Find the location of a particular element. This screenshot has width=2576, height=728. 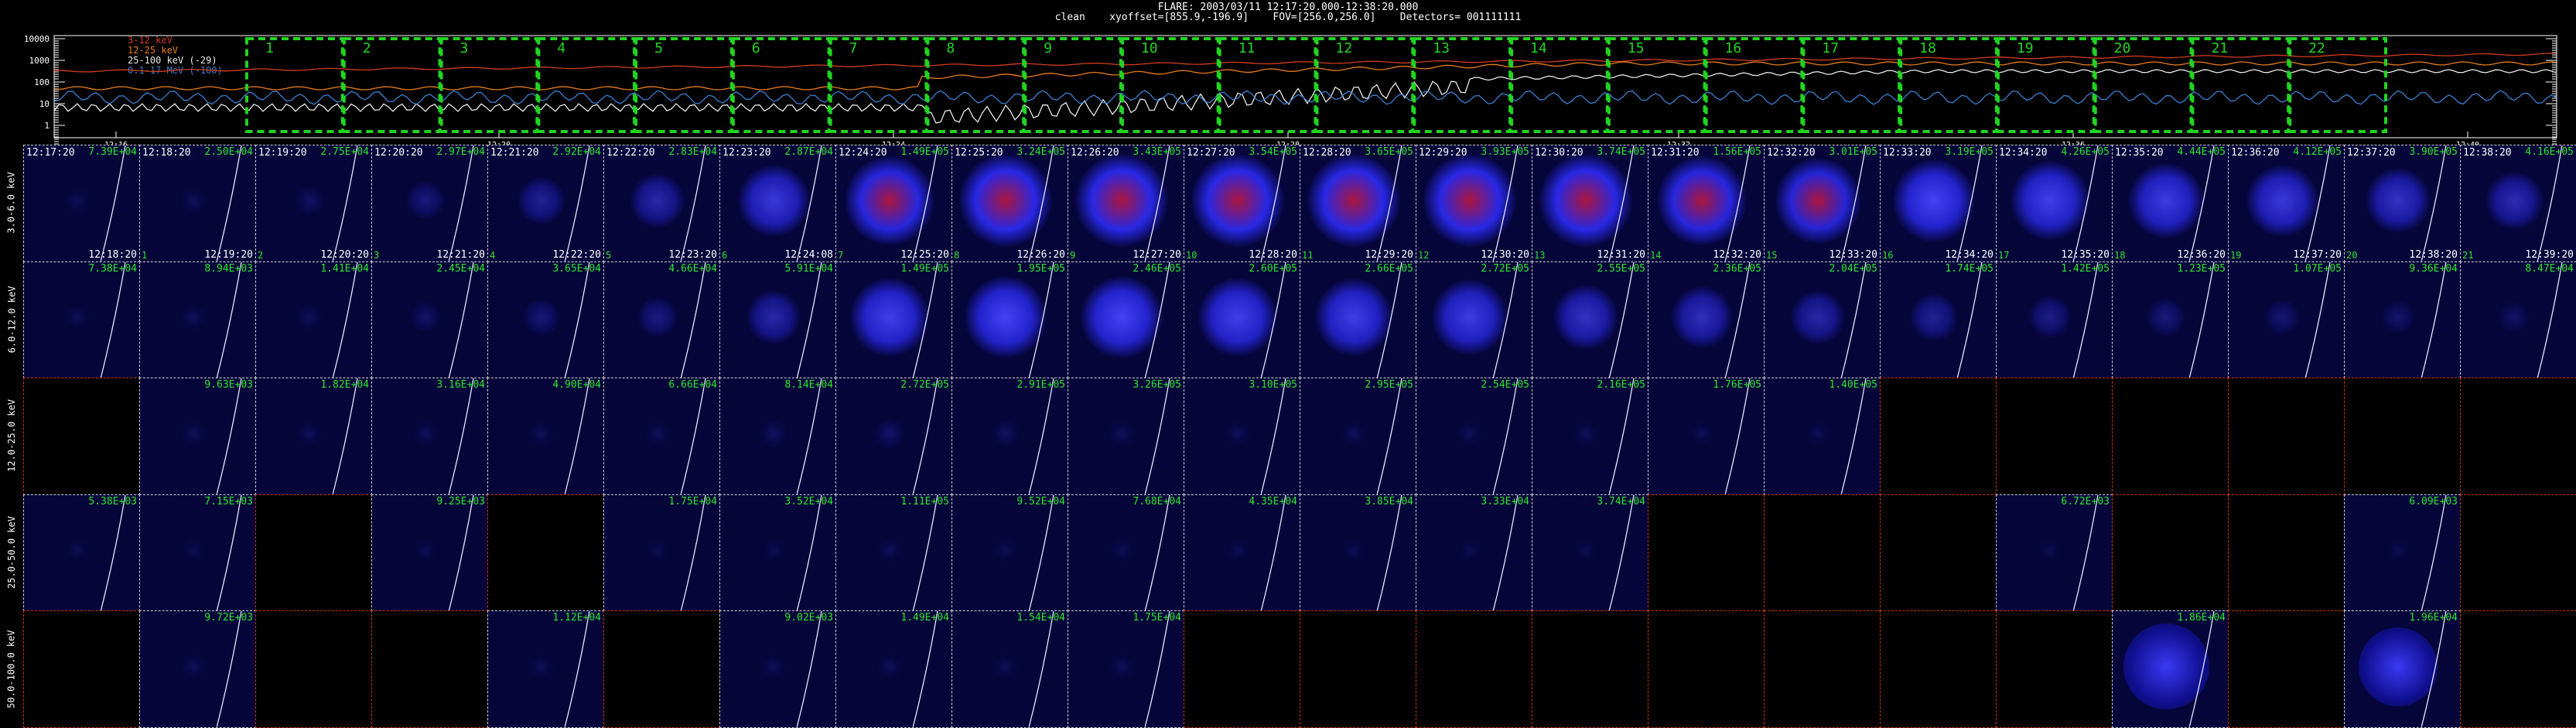

image-cell: 9.52E+04 is located at coordinates (1009, 553).